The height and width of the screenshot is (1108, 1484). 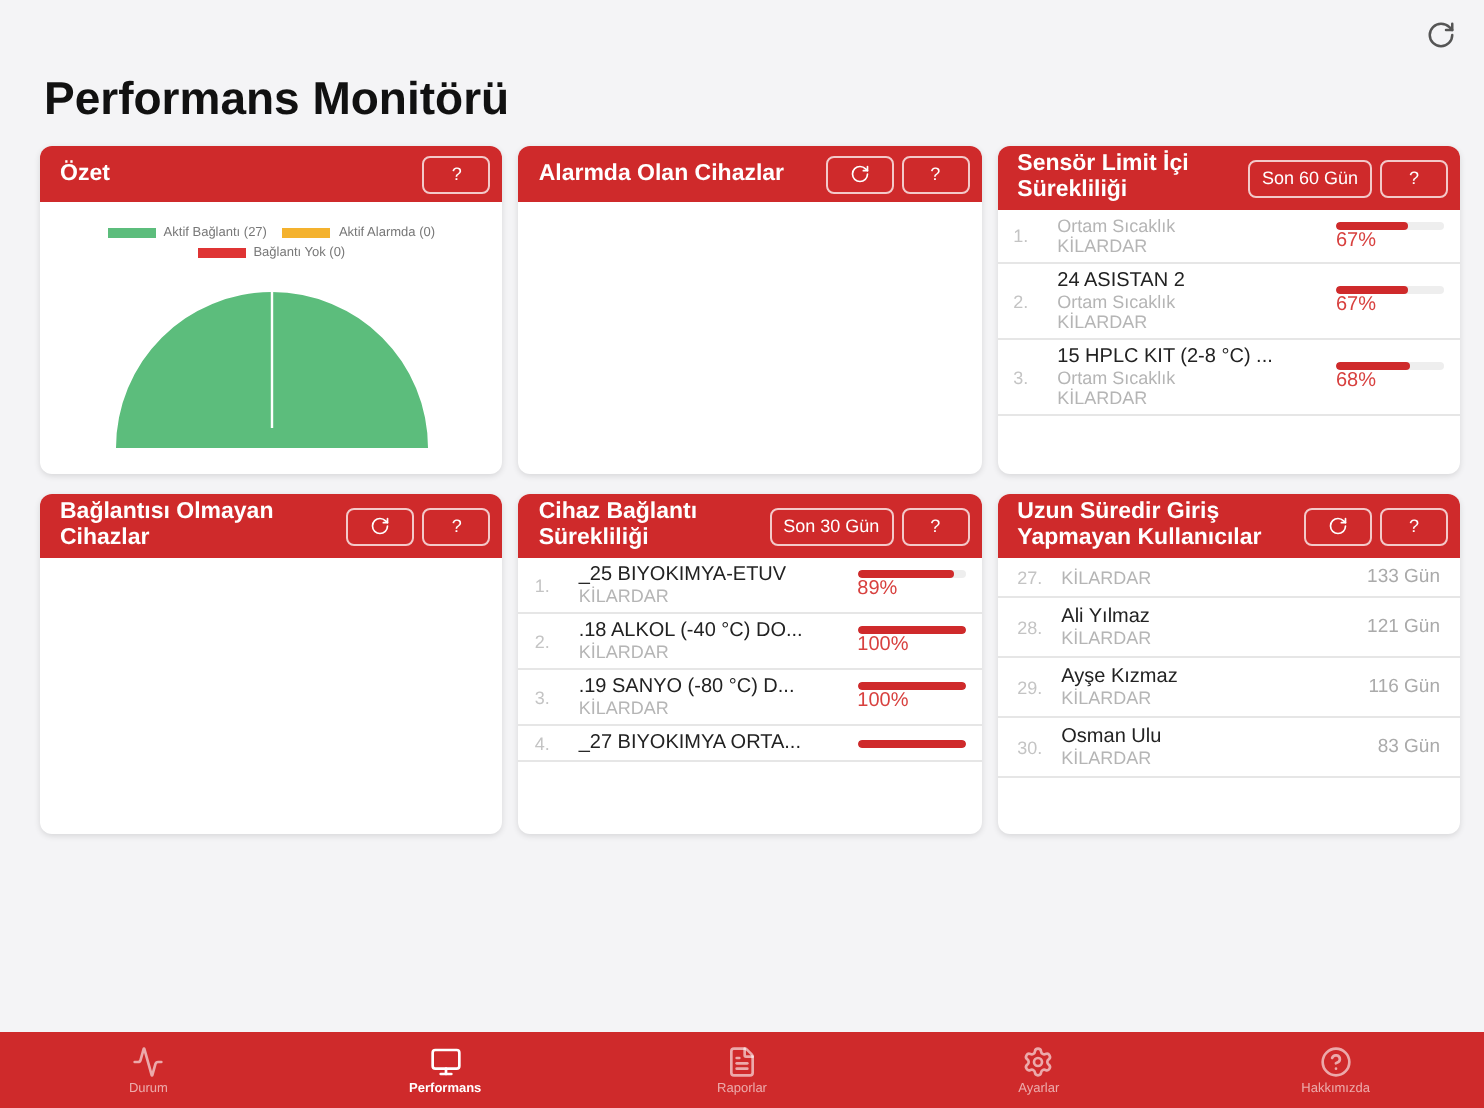 I want to click on card-title: Alarmda Olan Cihazlar, so click(x=662, y=174).